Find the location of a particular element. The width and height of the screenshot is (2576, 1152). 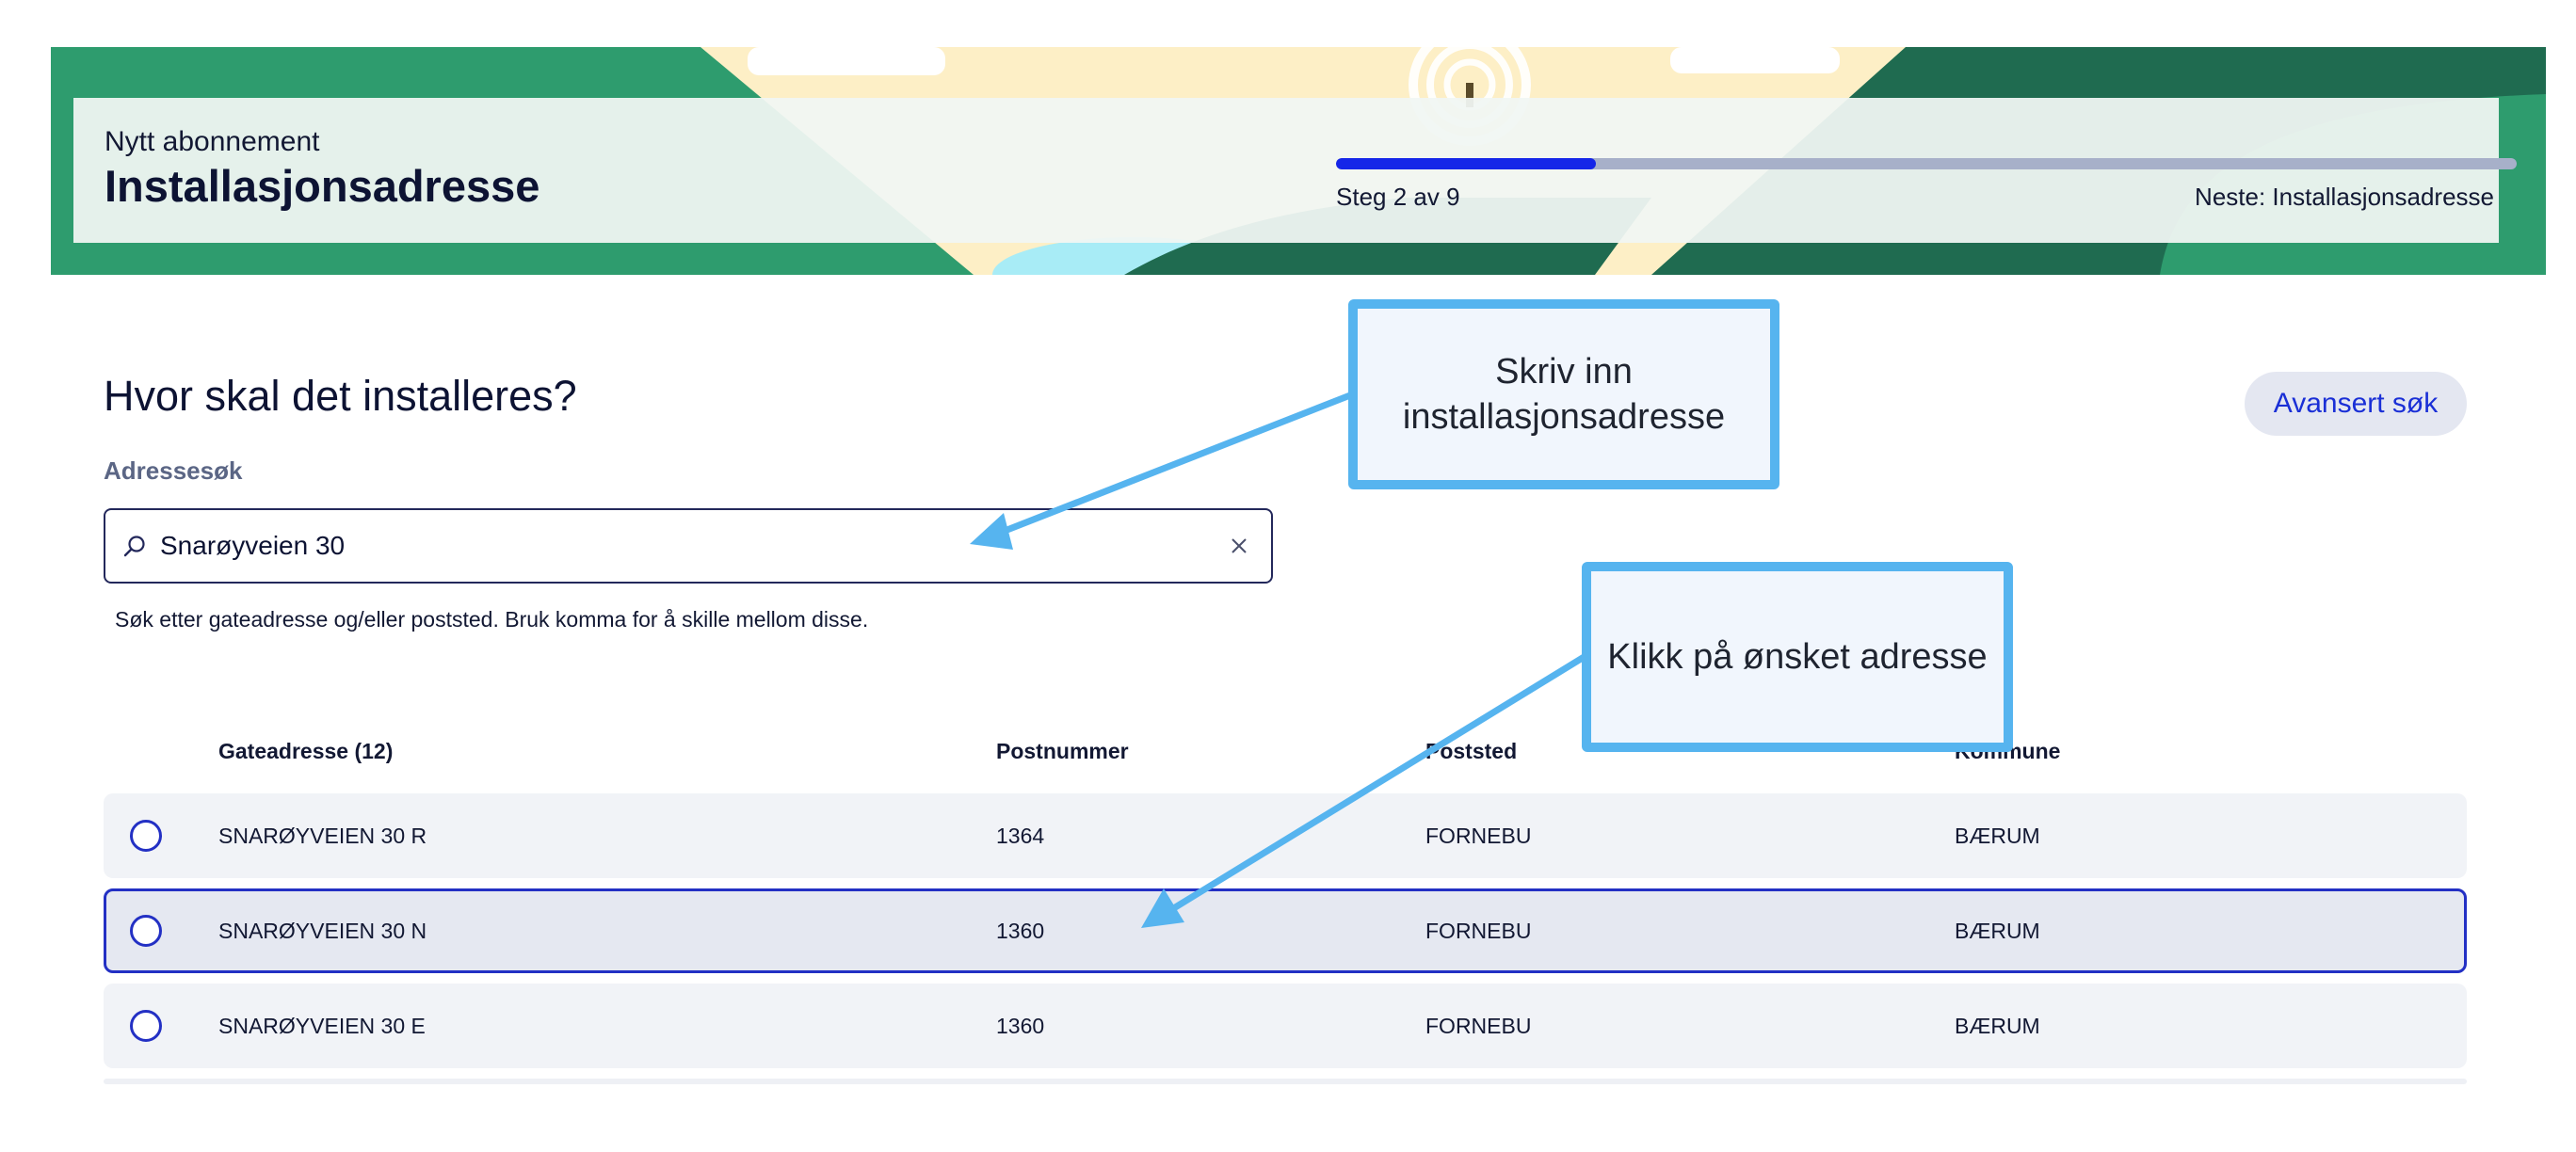

cell-gateadresse: SNARØYVEIEN 30 E is located at coordinates (322, 1026).